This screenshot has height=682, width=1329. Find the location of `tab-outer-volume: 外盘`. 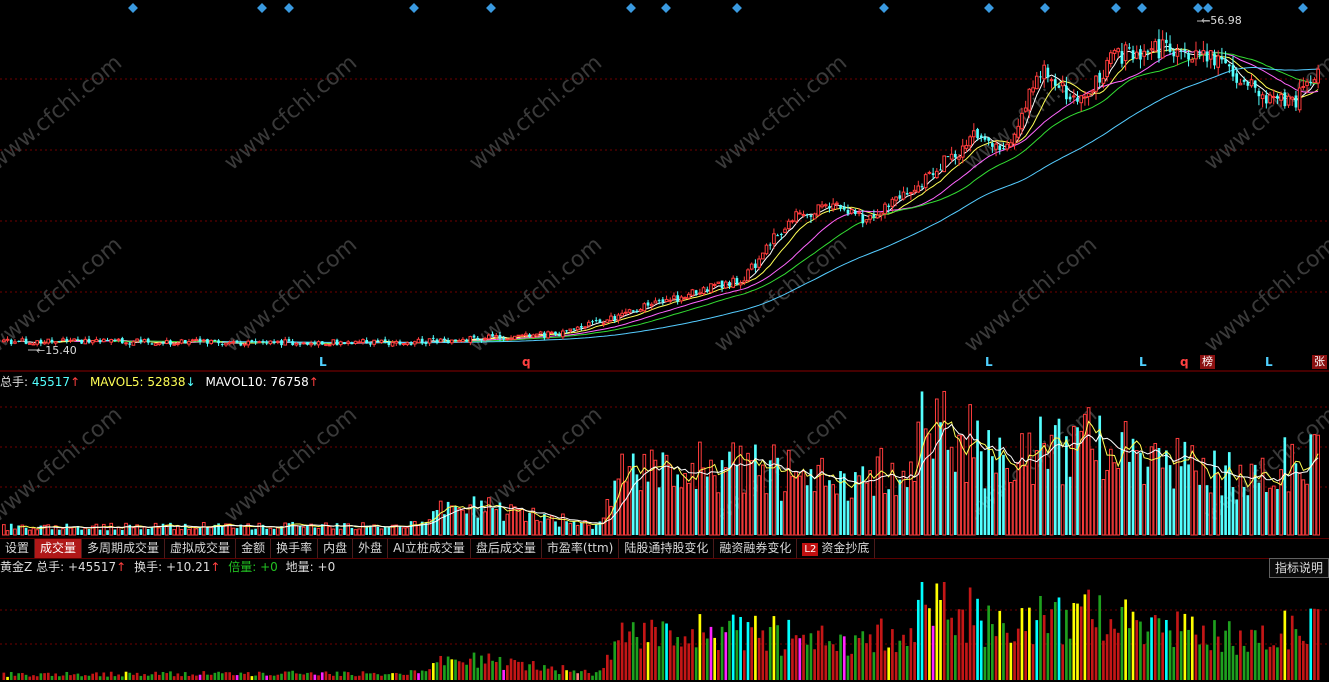

tab-outer-volume: 外盘 is located at coordinates (371, 548).